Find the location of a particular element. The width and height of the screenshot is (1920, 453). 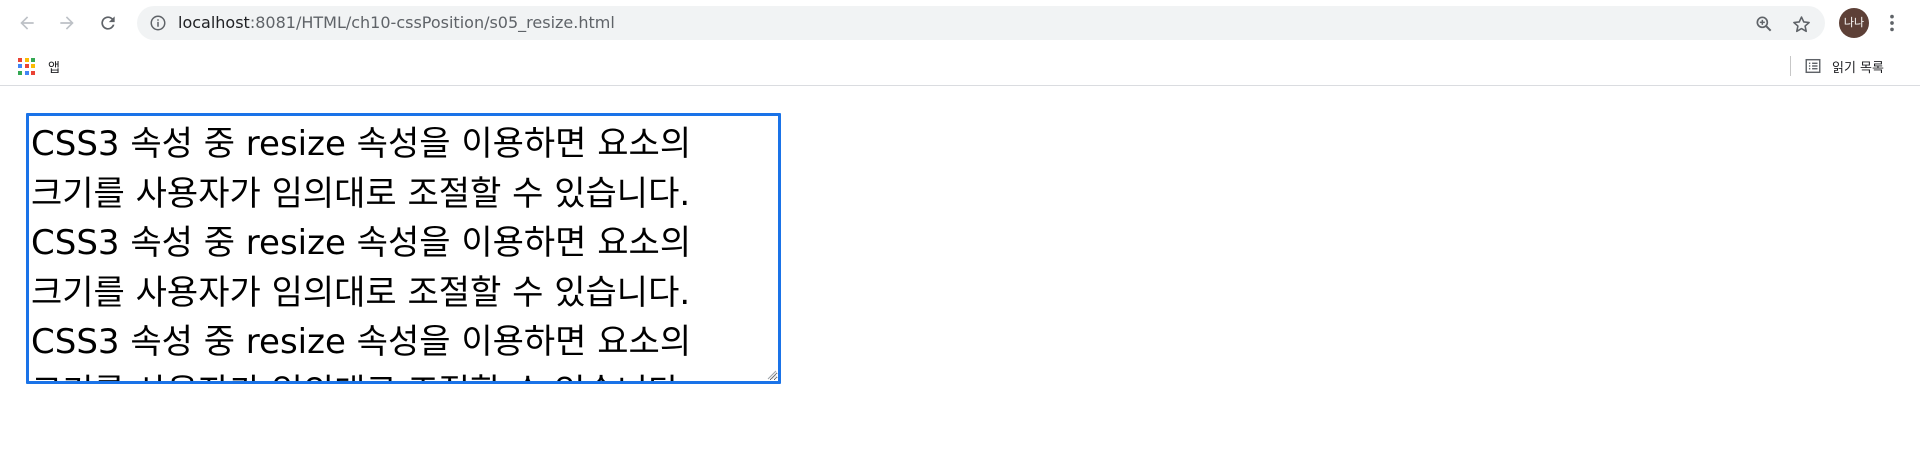

zoom-button is located at coordinates (1764, 24).